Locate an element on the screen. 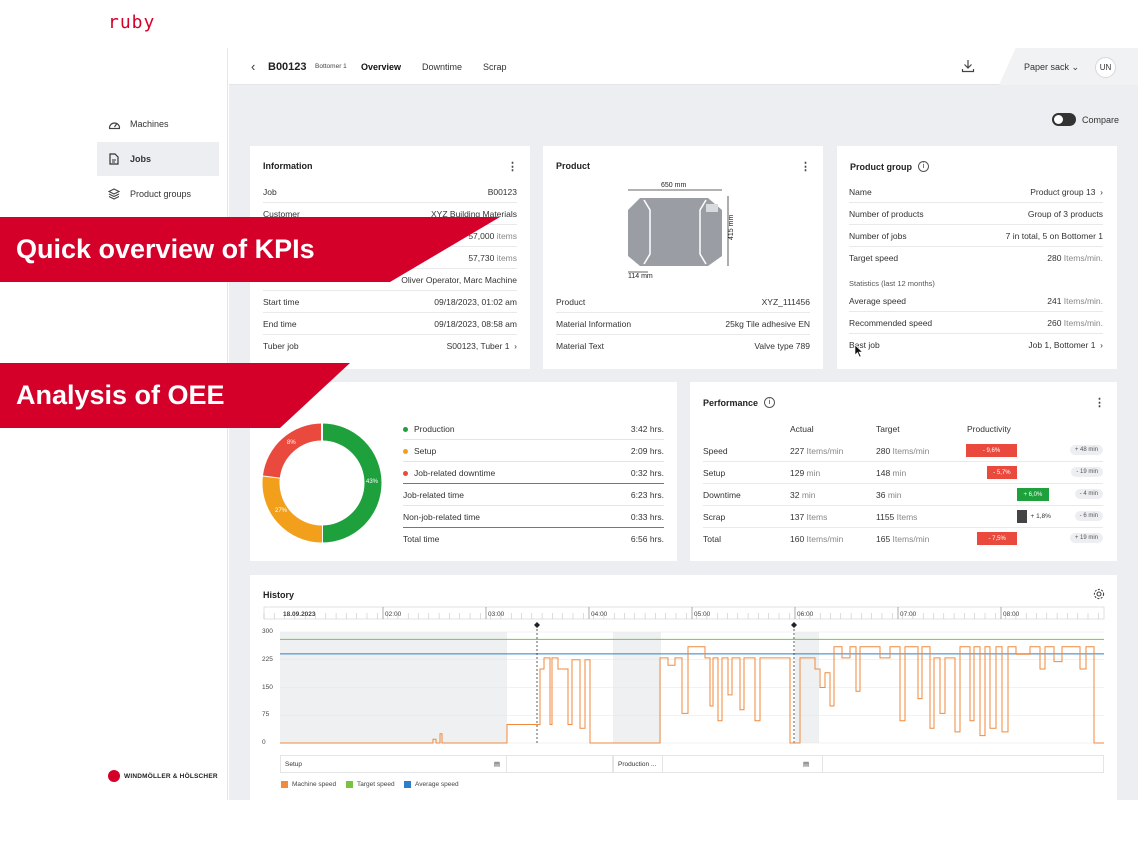 The width and height of the screenshot is (1138, 854). x-tick-label: 05:00 is located at coordinates (702, 614).